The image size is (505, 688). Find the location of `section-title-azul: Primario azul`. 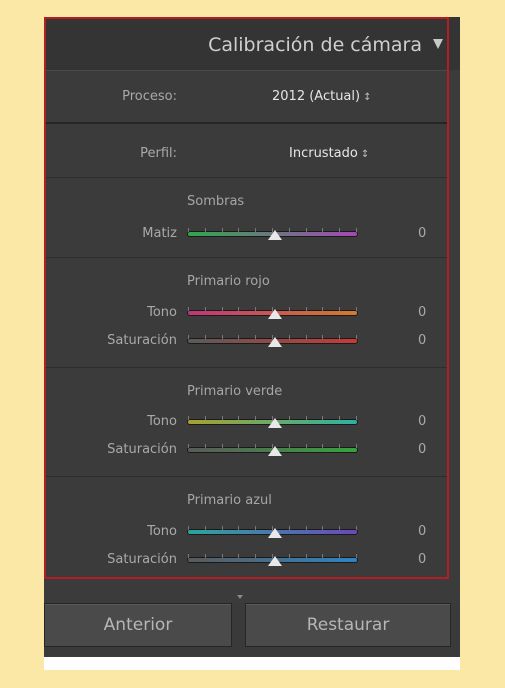

section-title-azul: Primario azul is located at coordinates (229, 500).